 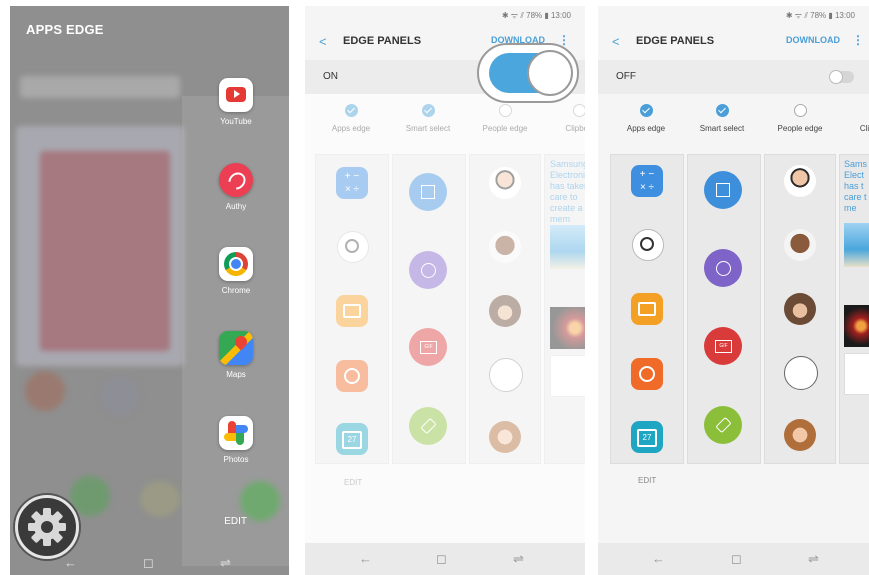 I want to click on clipboard-text: Sams Elect has t care t a me, so click(x=856, y=186).